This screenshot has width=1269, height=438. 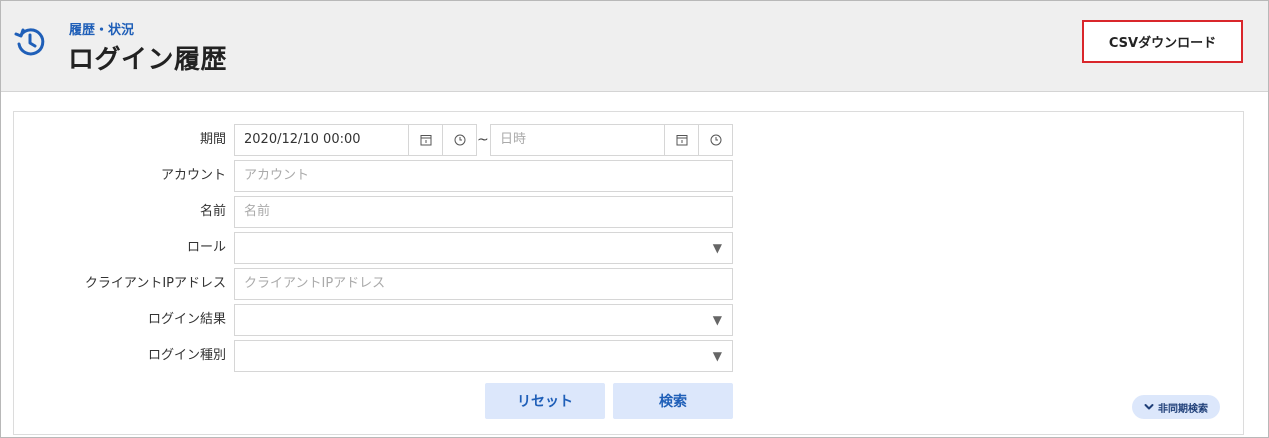 I want to click on login-type-row: ログイン種別 ▼, so click(x=384, y=356).